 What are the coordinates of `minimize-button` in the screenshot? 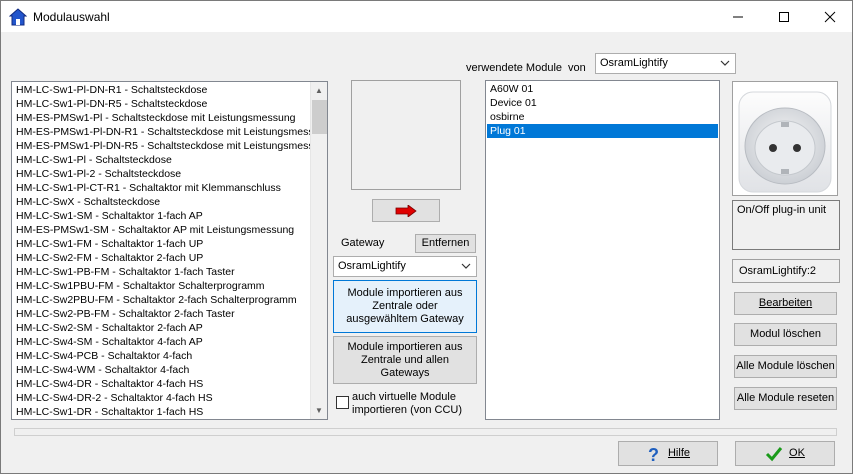 It's located at (738, 16).